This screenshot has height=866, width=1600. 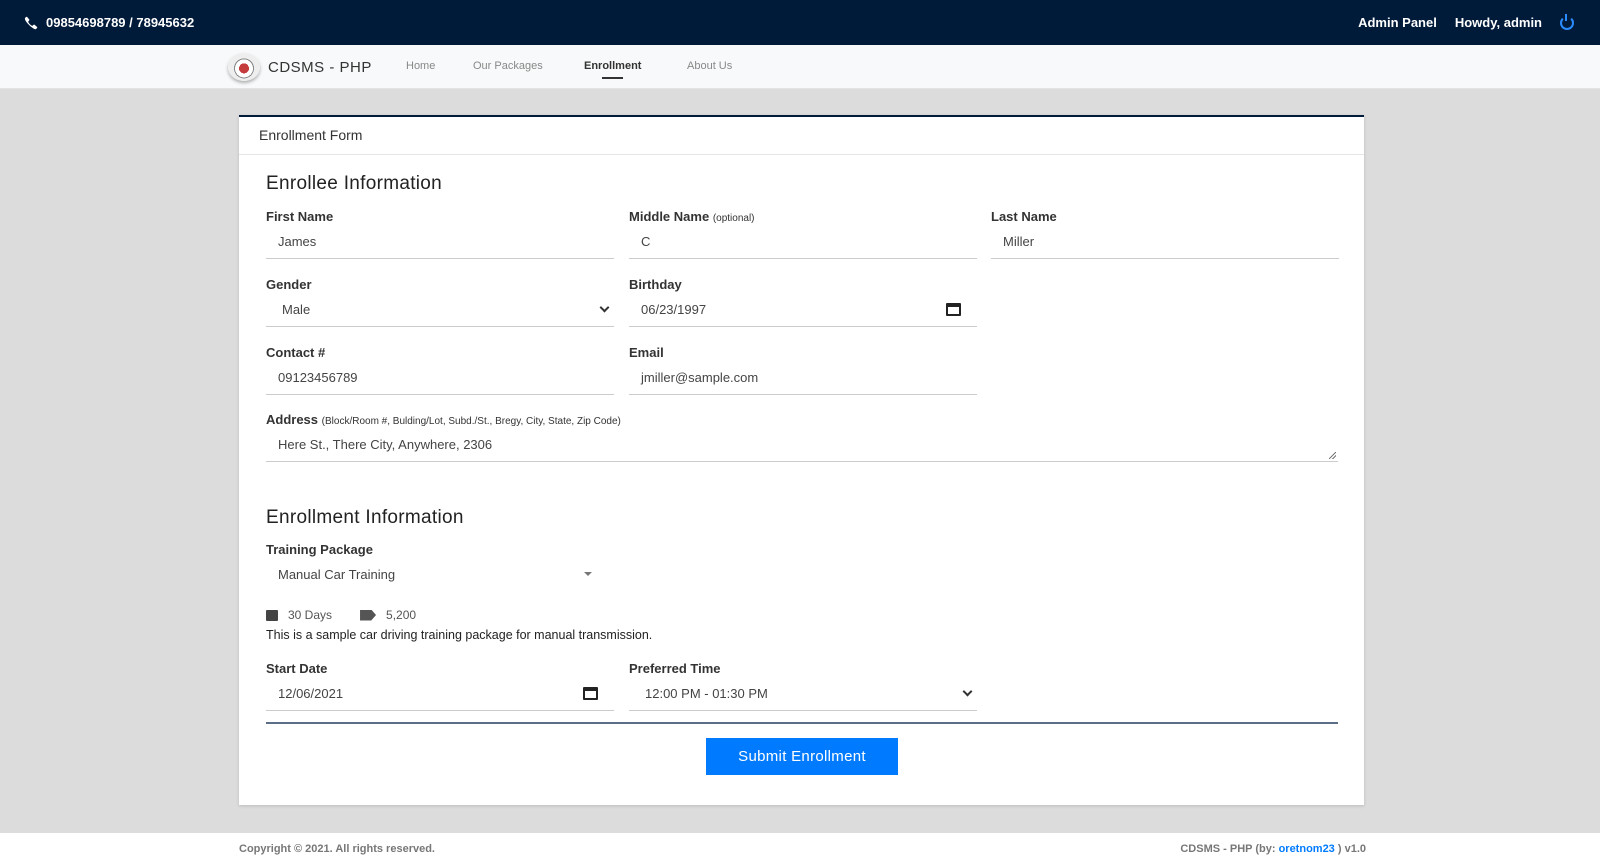 I want to click on resize-handle-icon, so click(x=1332, y=455).